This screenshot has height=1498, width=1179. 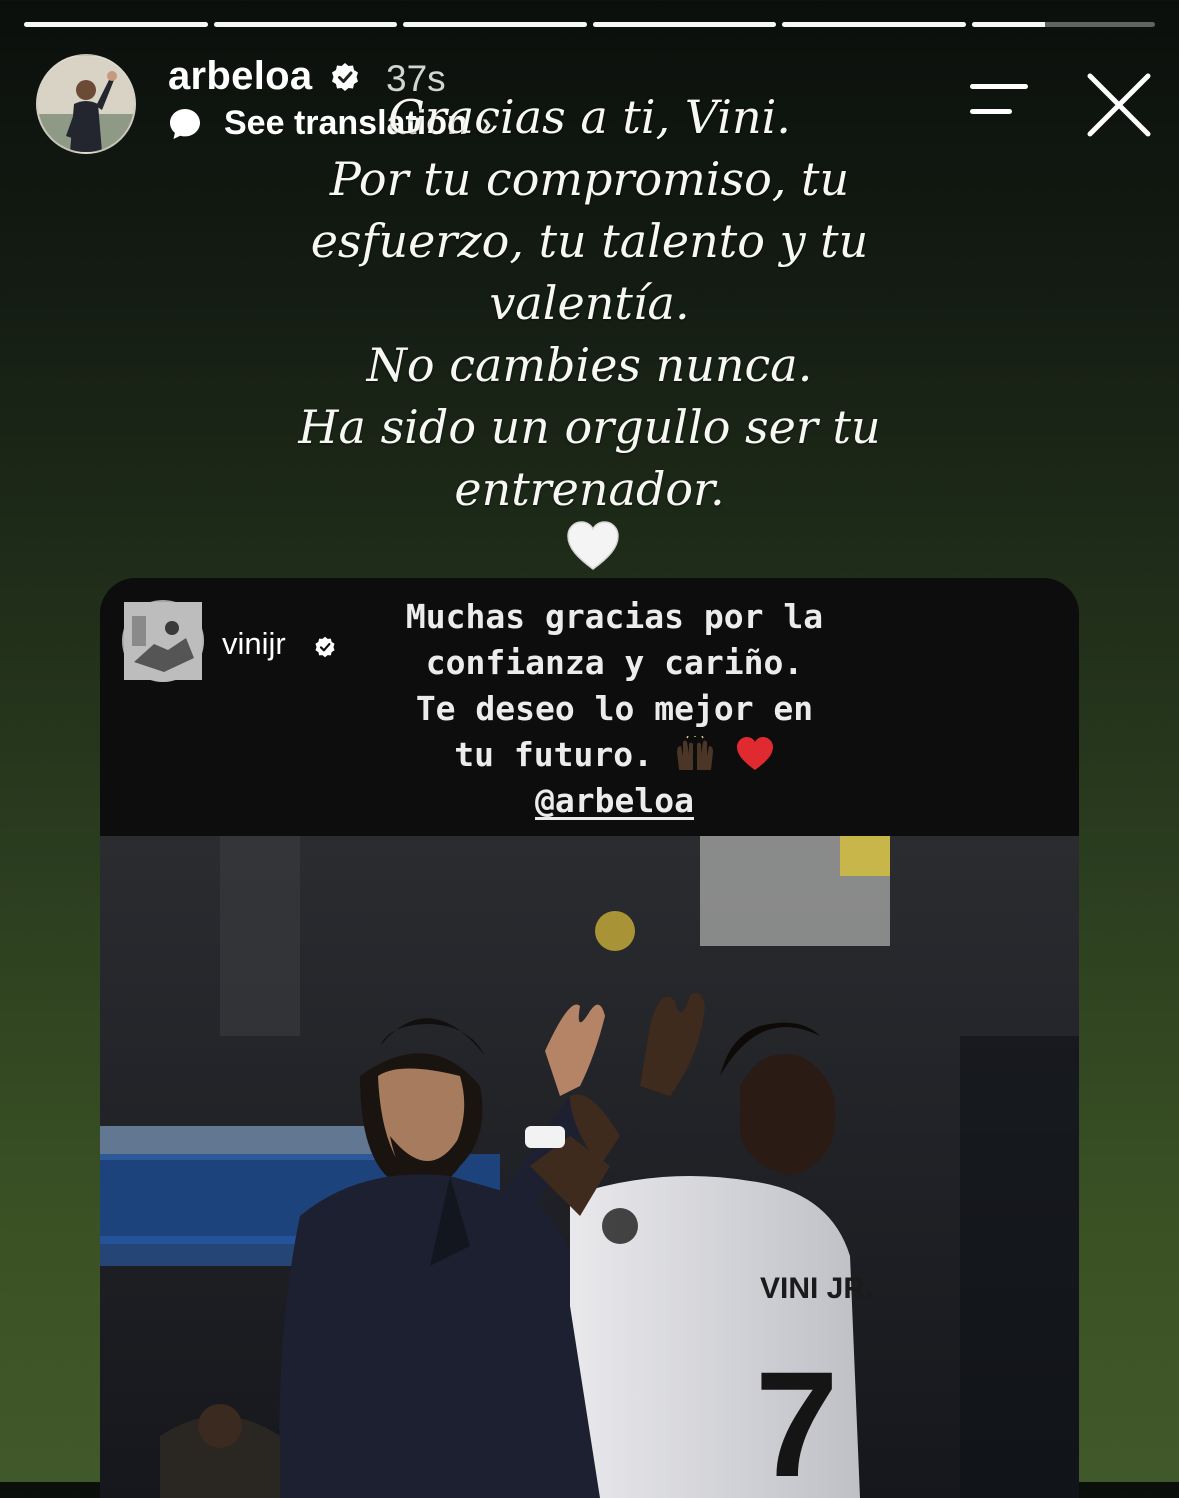 I want to click on shared-text-line: Te deseo lo mejor en, so click(x=614, y=708).